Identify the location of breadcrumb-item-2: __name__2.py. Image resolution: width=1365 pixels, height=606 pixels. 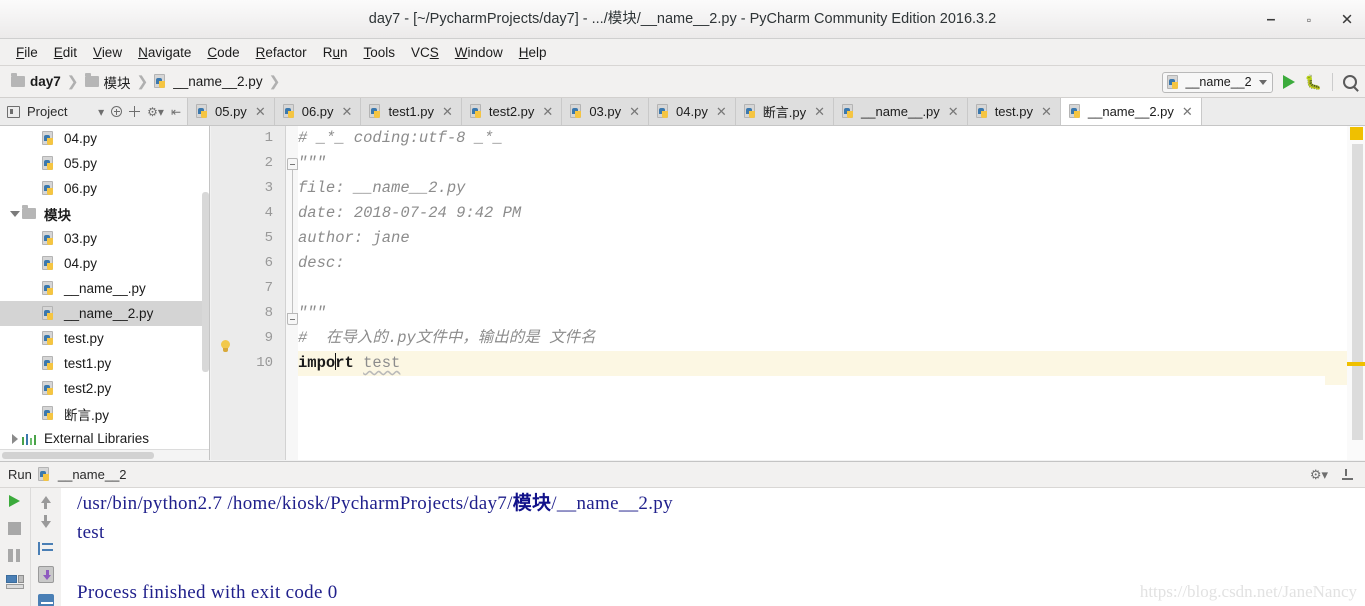
(208, 81).